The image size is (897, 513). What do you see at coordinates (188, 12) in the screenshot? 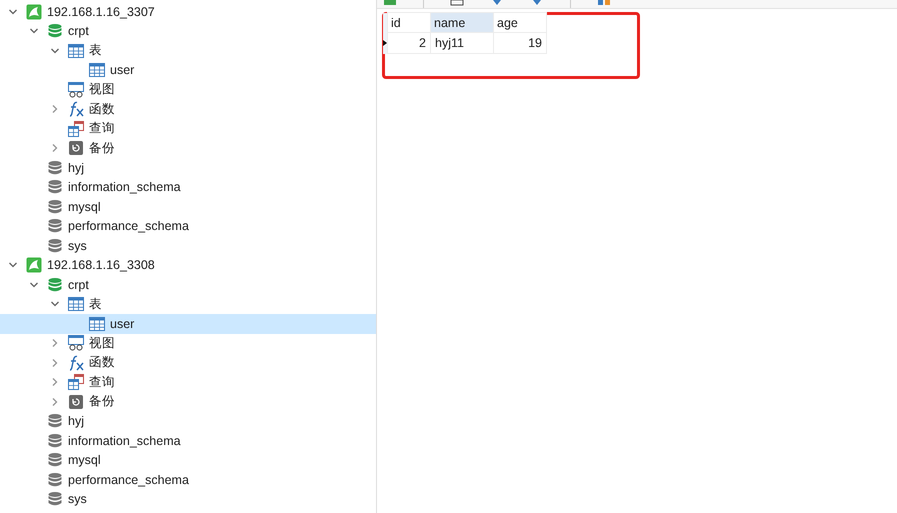
I see `tree-item: 192.168.1.16_3307` at bounding box center [188, 12].